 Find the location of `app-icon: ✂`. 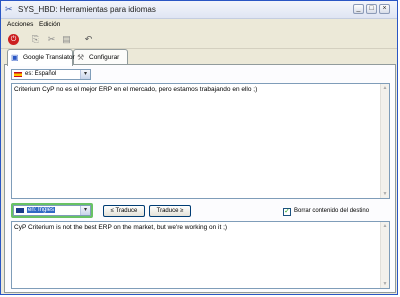

app-icon: ✂ is located at coordinates (9, 9).